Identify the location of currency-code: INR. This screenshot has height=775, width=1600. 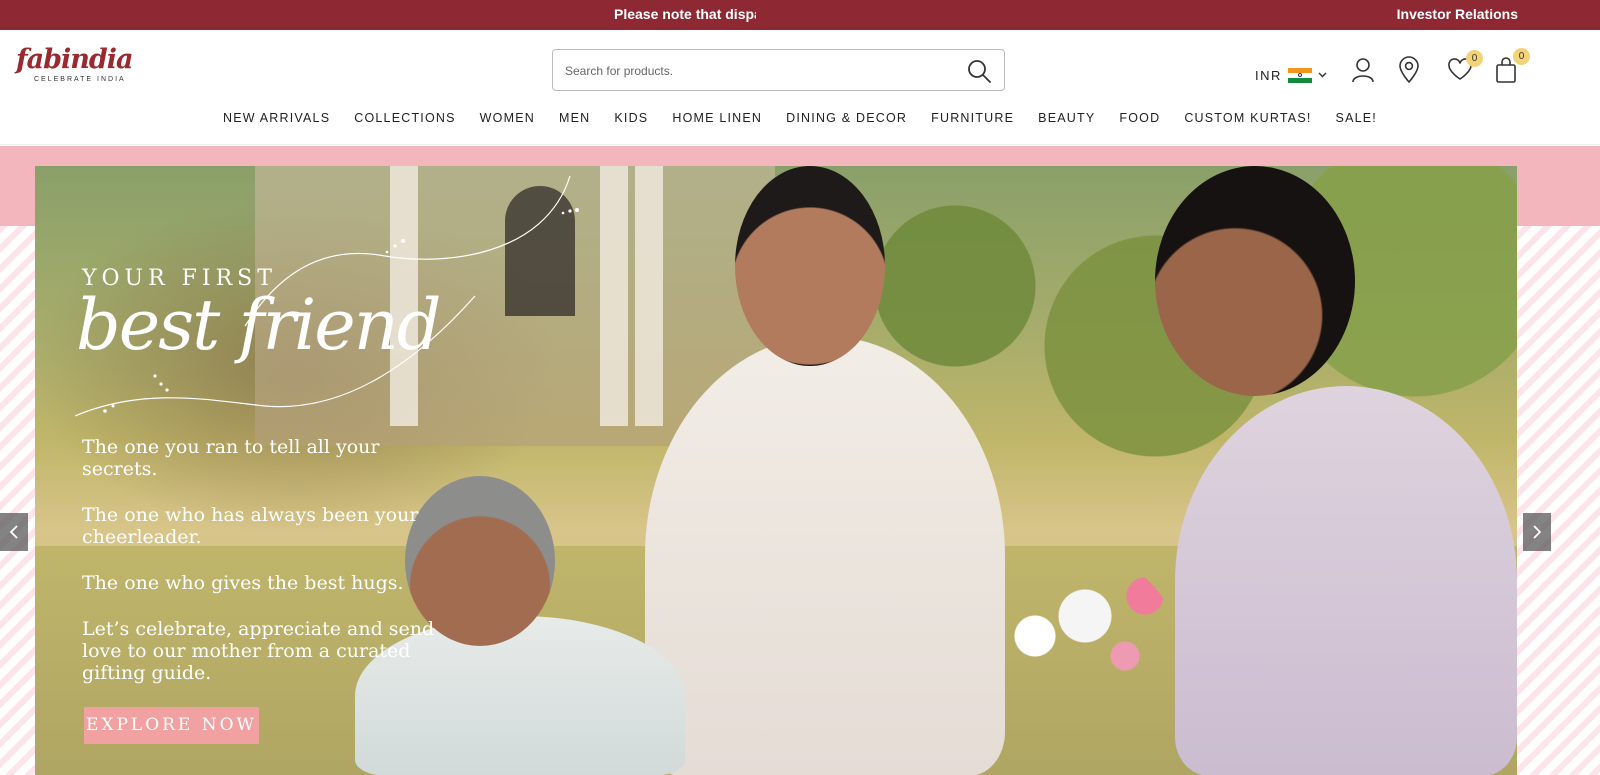
(1268, 75).